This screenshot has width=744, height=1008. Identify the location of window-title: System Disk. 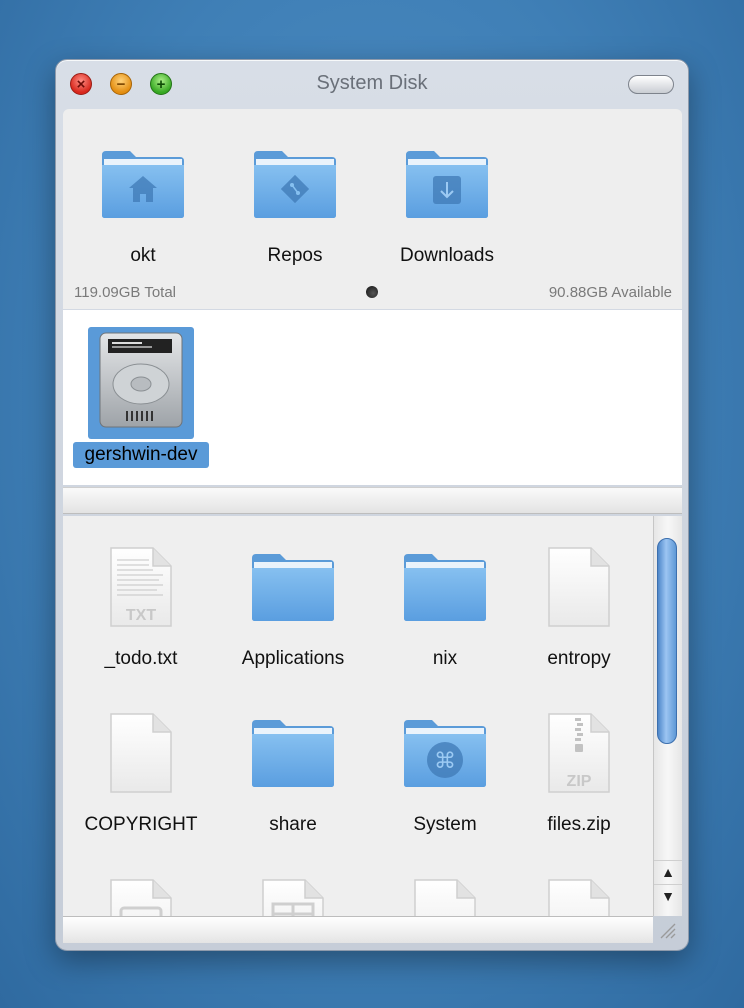
(372, 83).